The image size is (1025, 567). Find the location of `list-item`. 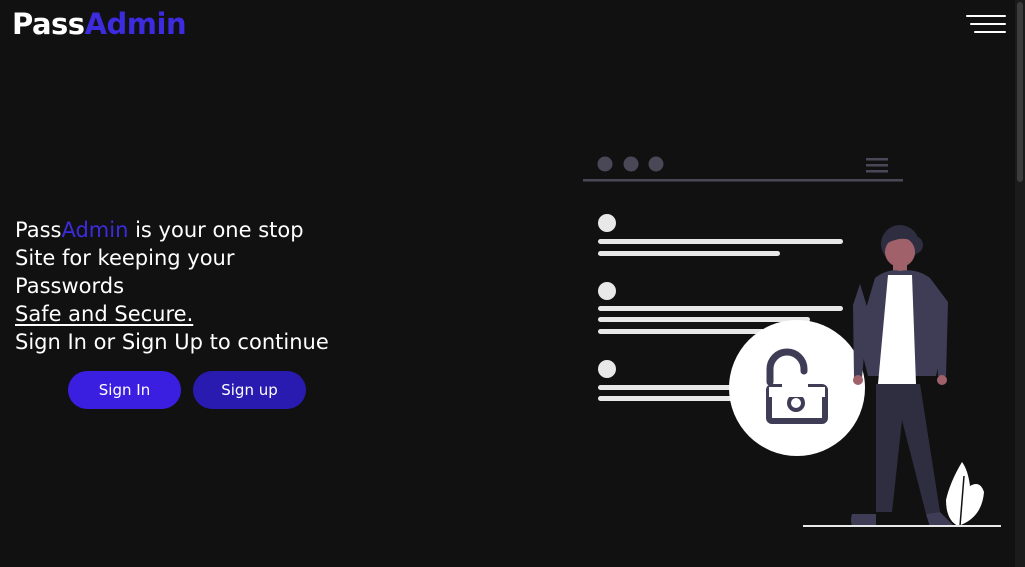

list-item is located at coordinates (720, 235).